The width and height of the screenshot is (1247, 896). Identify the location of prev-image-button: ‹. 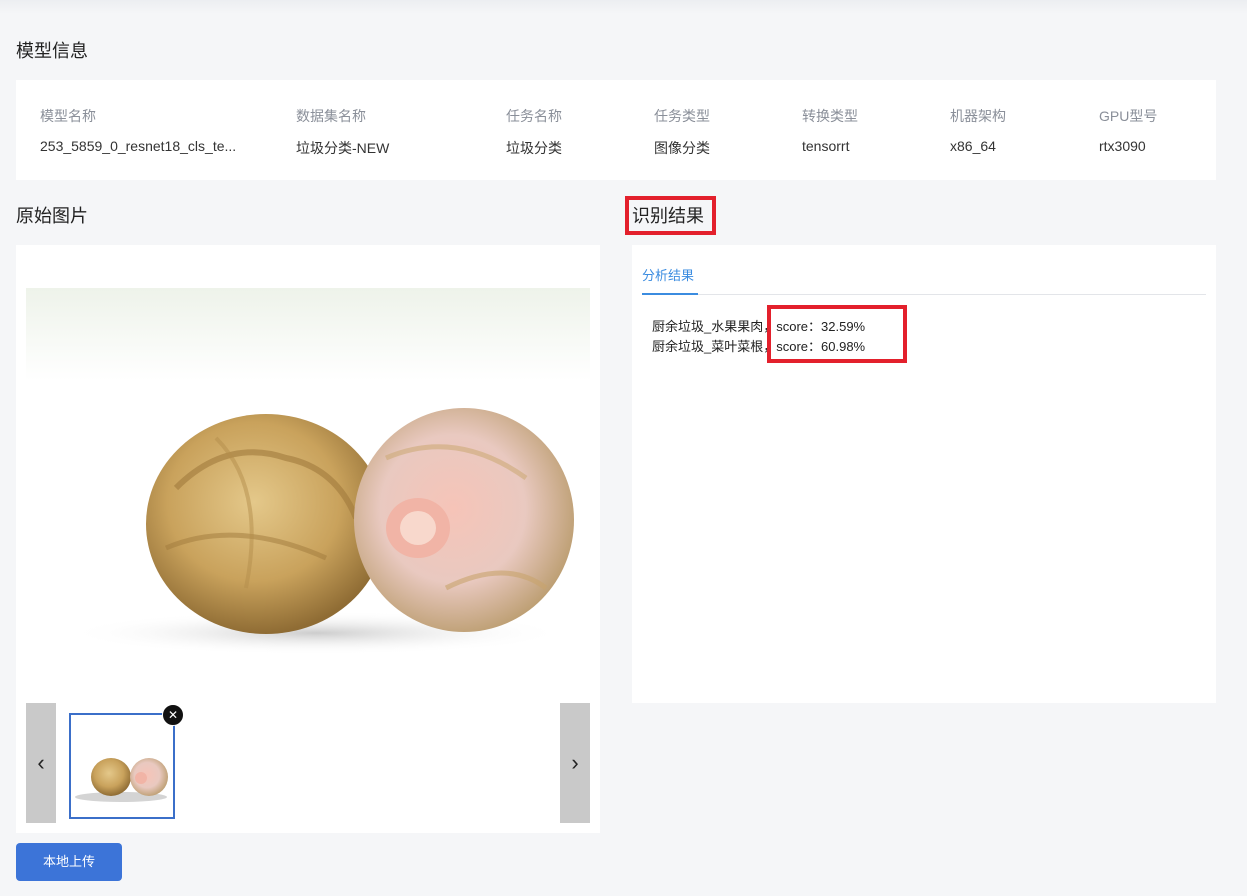
(41, 763).